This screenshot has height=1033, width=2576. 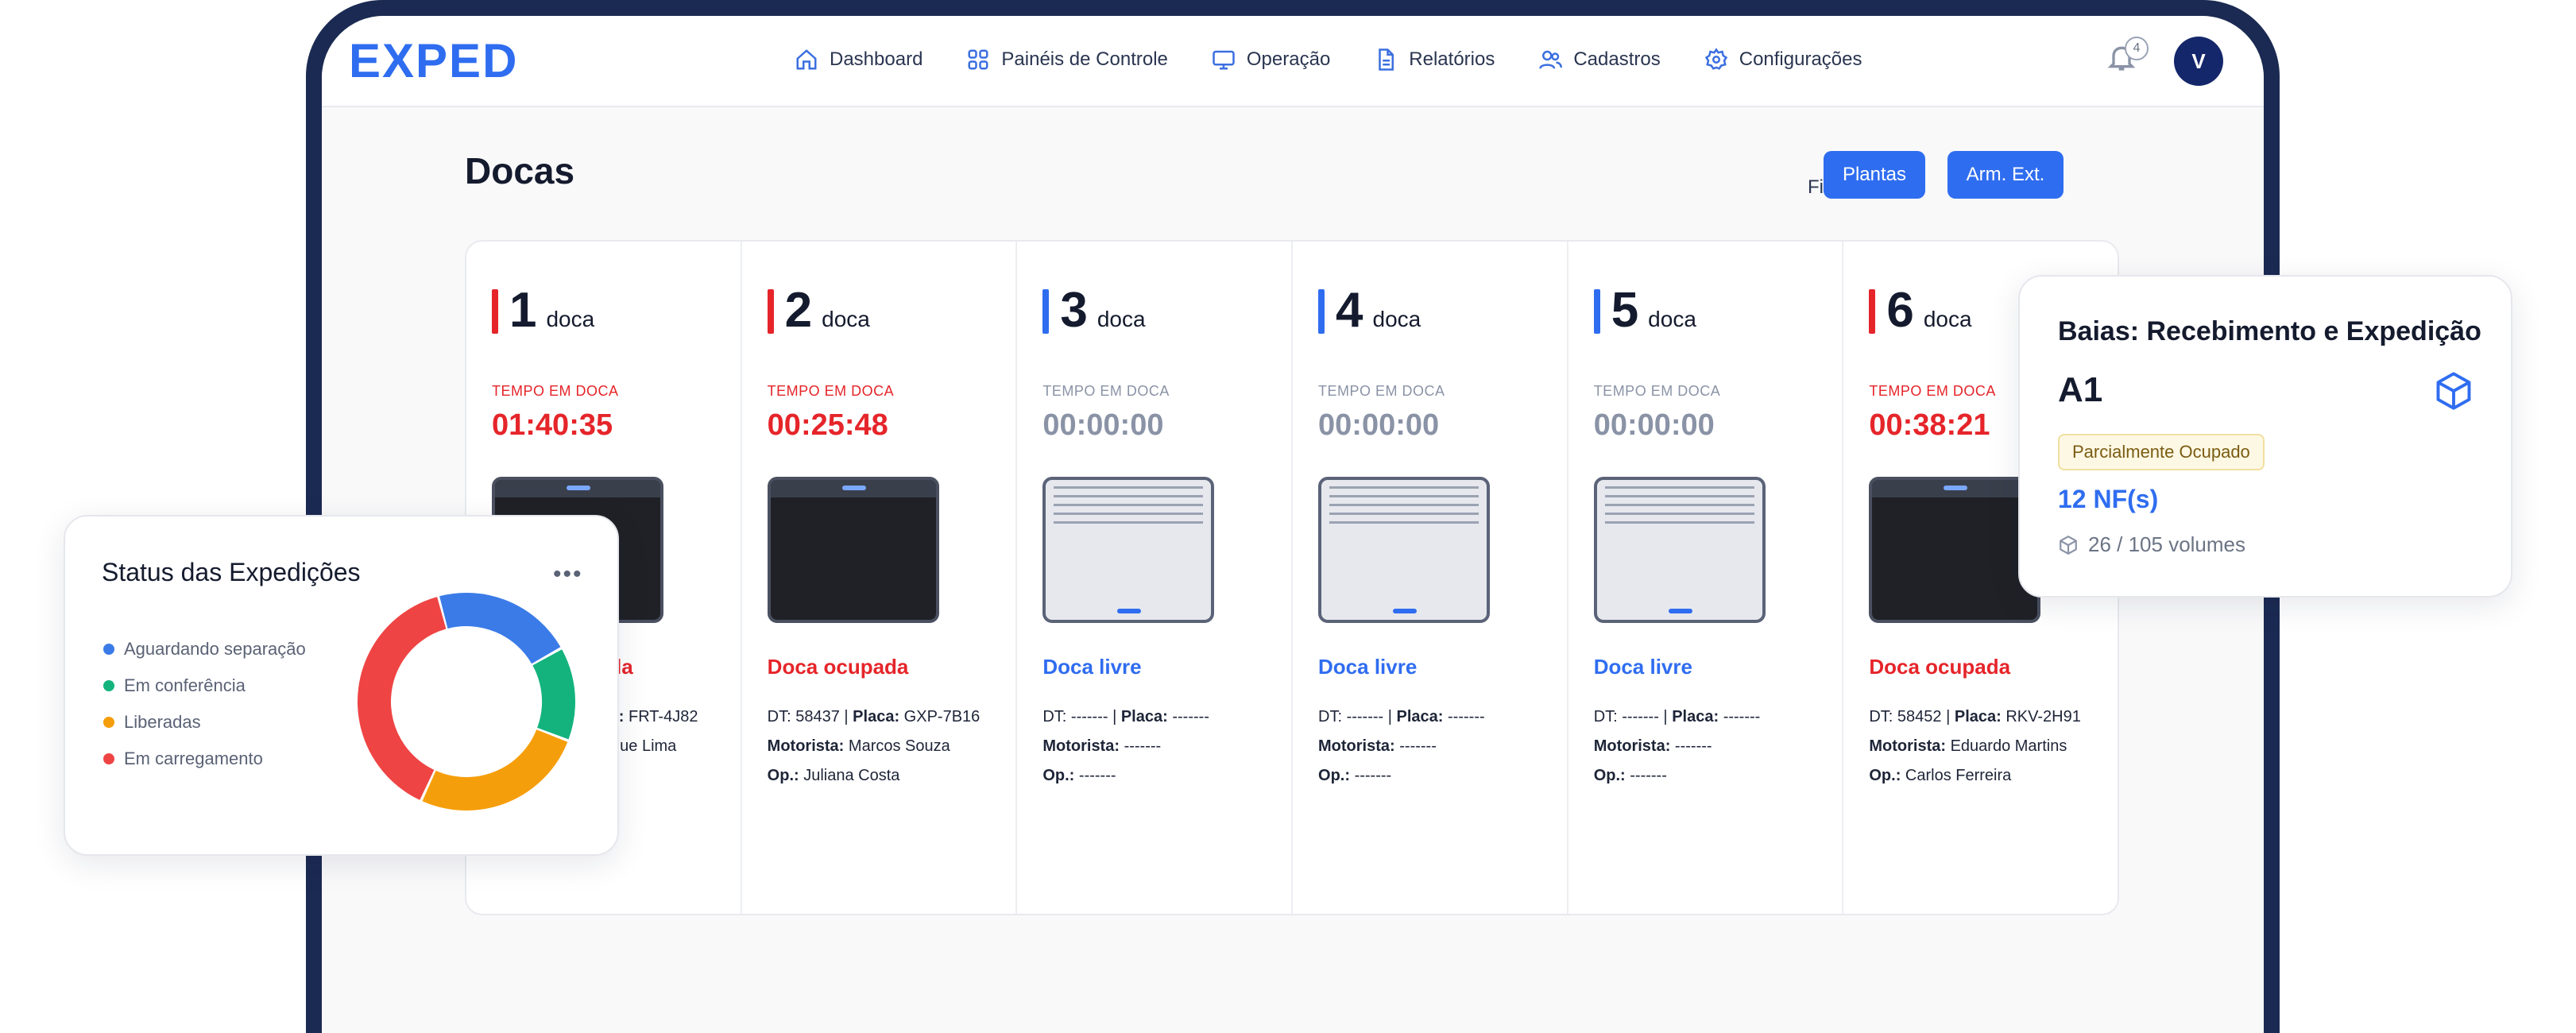 I want to click on nav-label: Dashboard, so click(x=876, y=59).